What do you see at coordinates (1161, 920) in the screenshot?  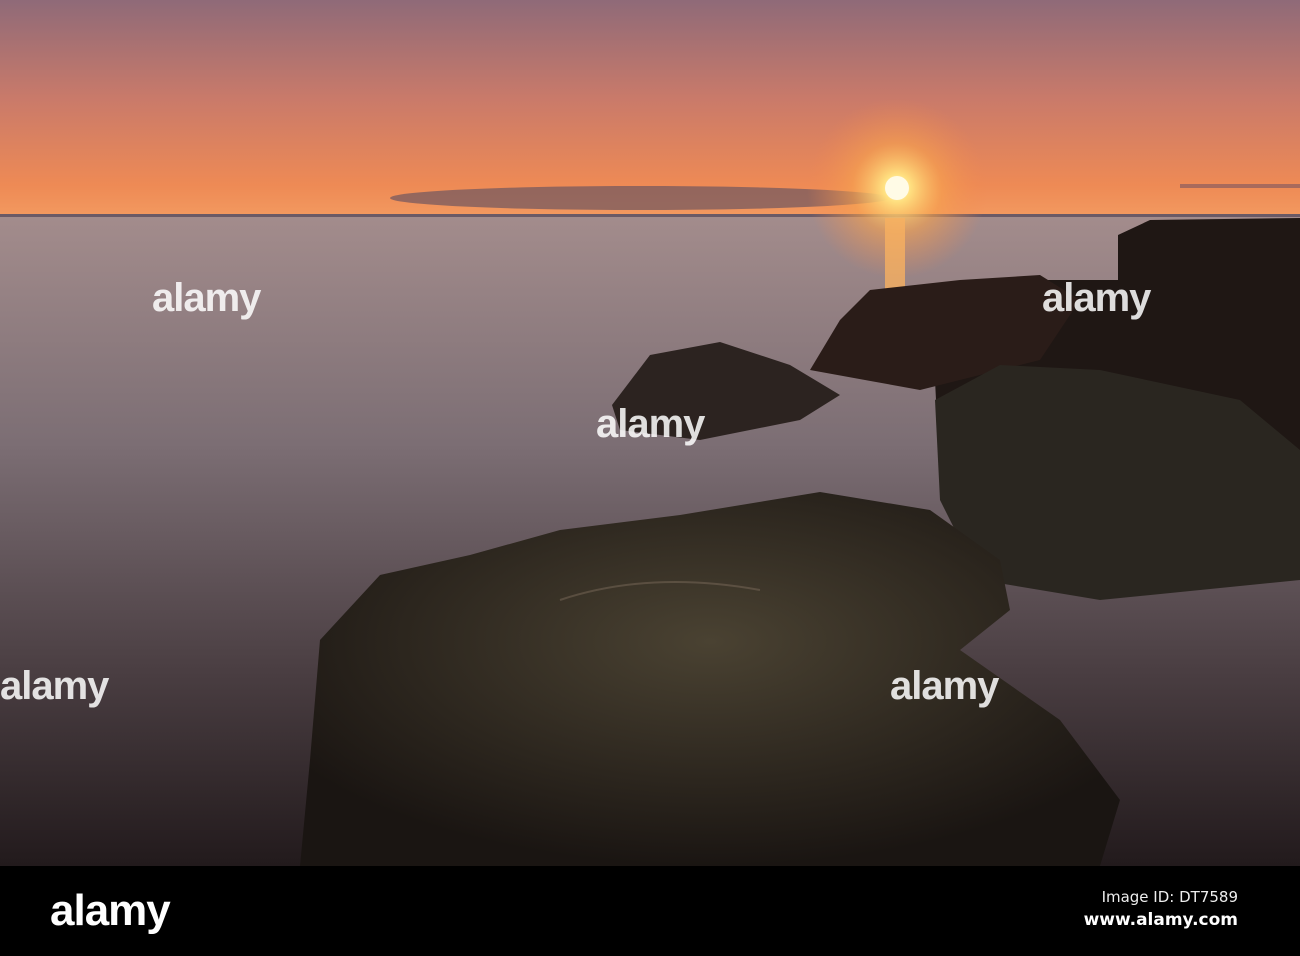 I see `site-url: www.alamy.com` at bounding box center [1161, 920].